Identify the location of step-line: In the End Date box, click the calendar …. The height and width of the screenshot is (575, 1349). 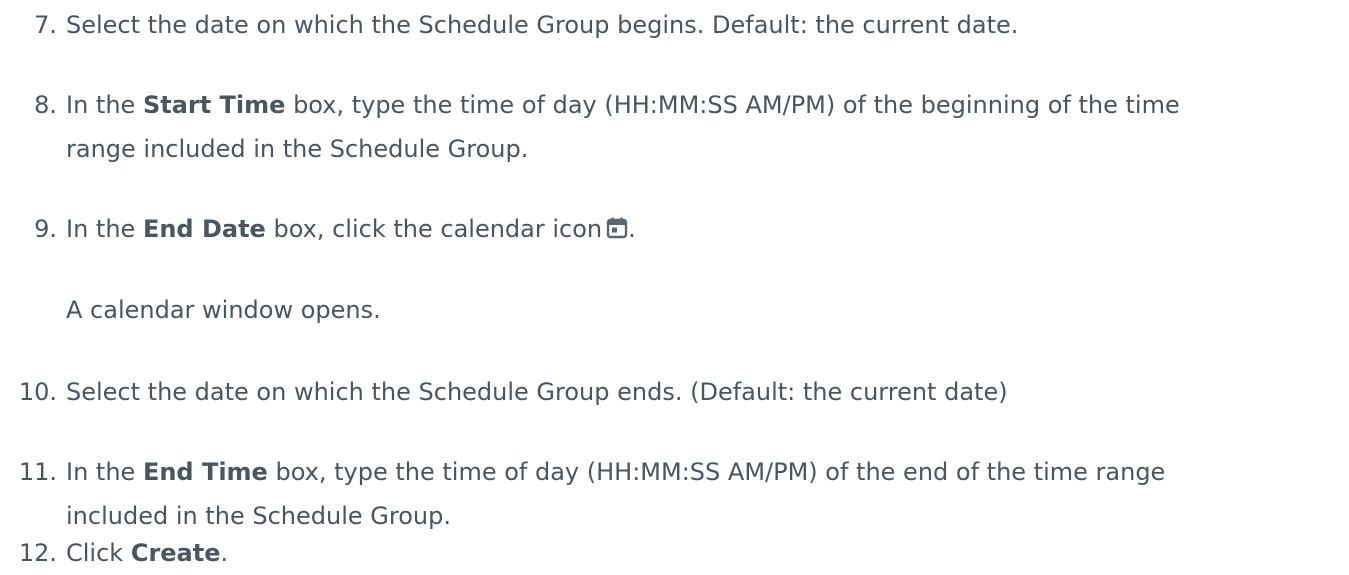
(696, 229).